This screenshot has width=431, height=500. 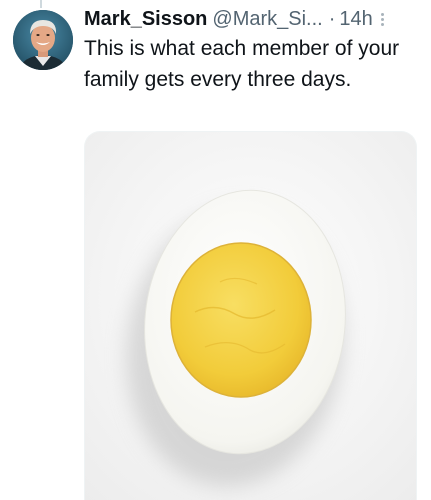 I want to click on author-avatar, so click(x=43, y=40).